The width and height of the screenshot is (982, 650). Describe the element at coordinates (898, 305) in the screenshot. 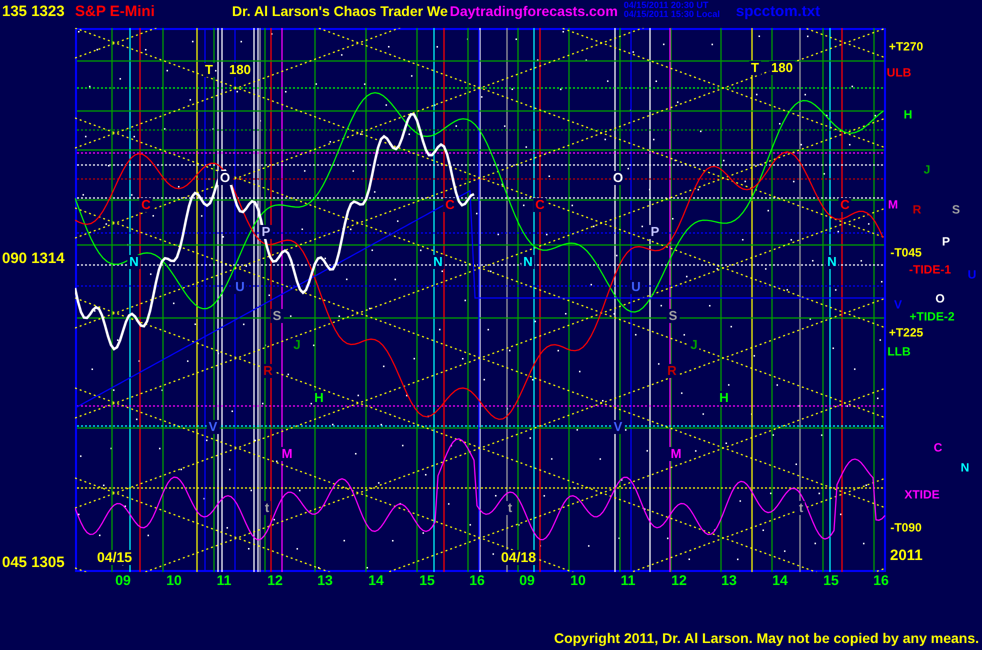

I see `level-label: V` at that location.